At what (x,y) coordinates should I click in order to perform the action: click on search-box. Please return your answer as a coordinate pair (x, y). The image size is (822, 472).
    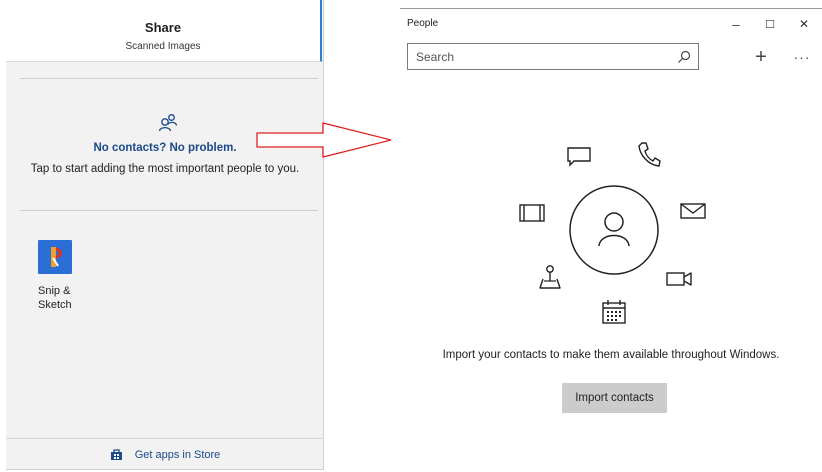
    Looking at the image, I should click on (553, 56).